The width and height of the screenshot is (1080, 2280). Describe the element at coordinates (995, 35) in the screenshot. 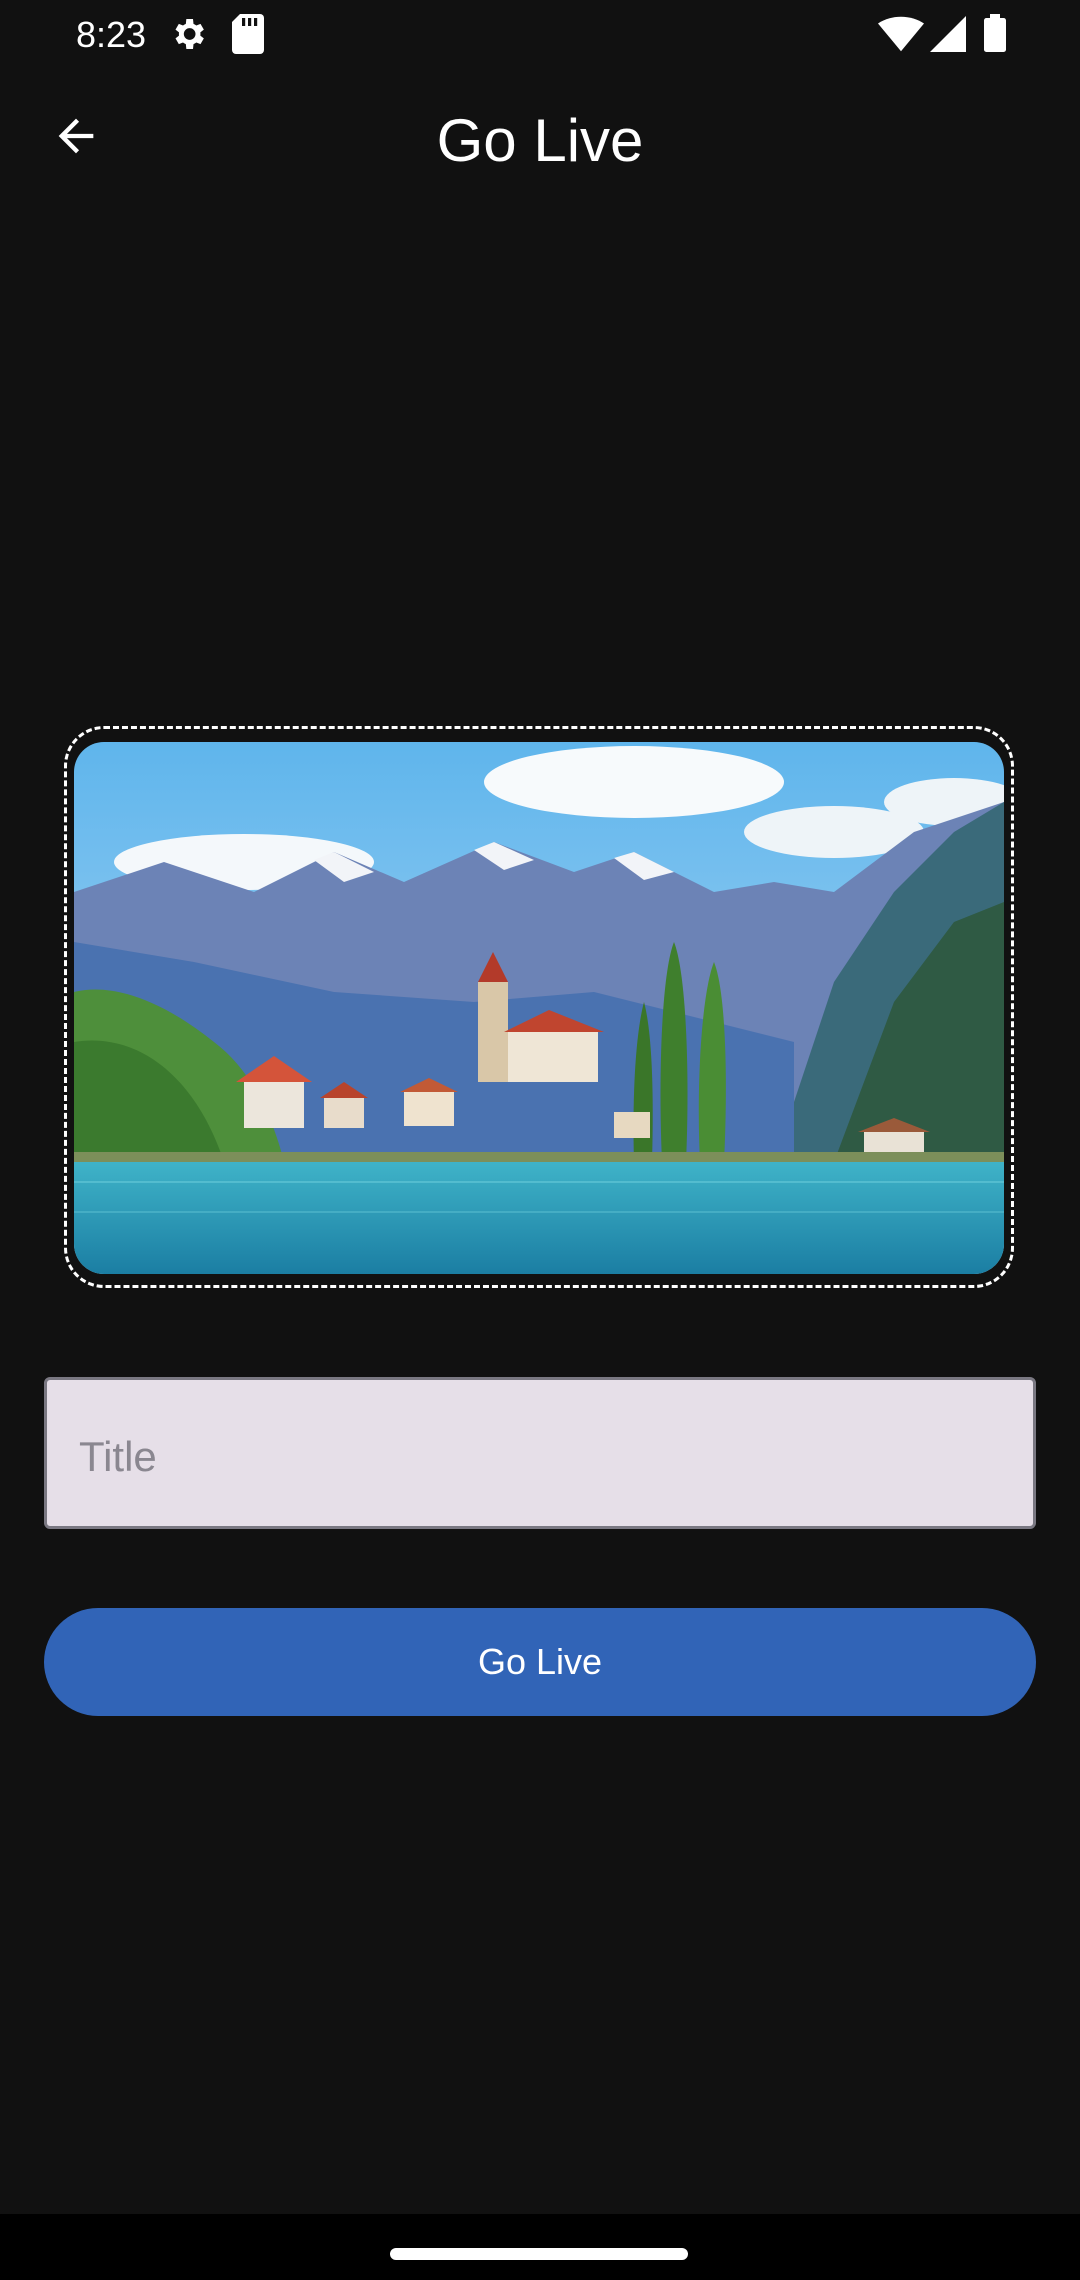

I see `battery-icon` at that location.